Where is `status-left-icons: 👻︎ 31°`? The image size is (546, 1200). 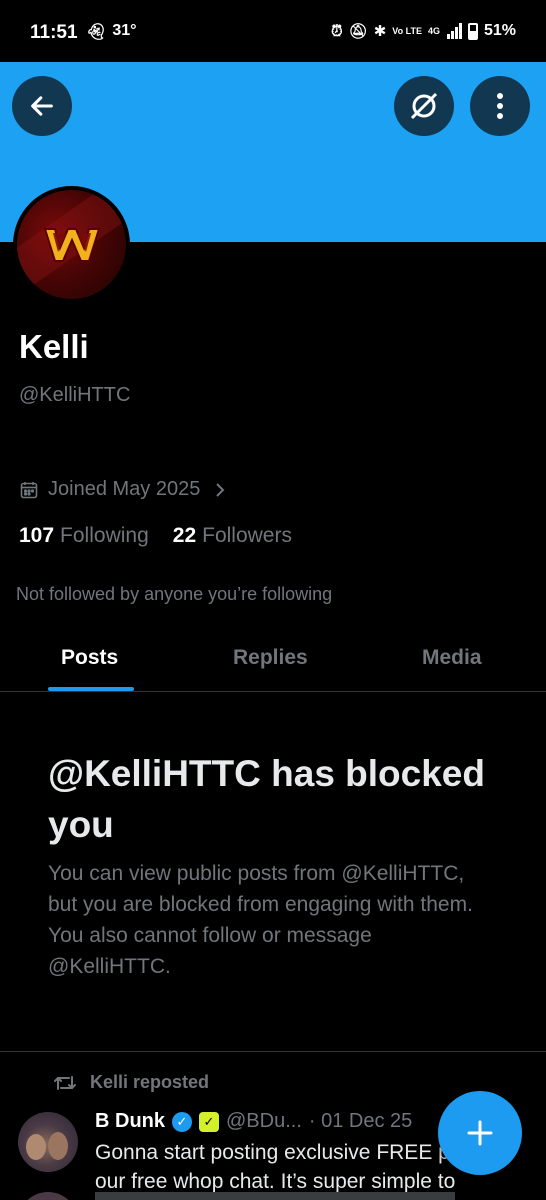 status-left-icons: 👻︎ 31° is located at coordinates (111, 32).